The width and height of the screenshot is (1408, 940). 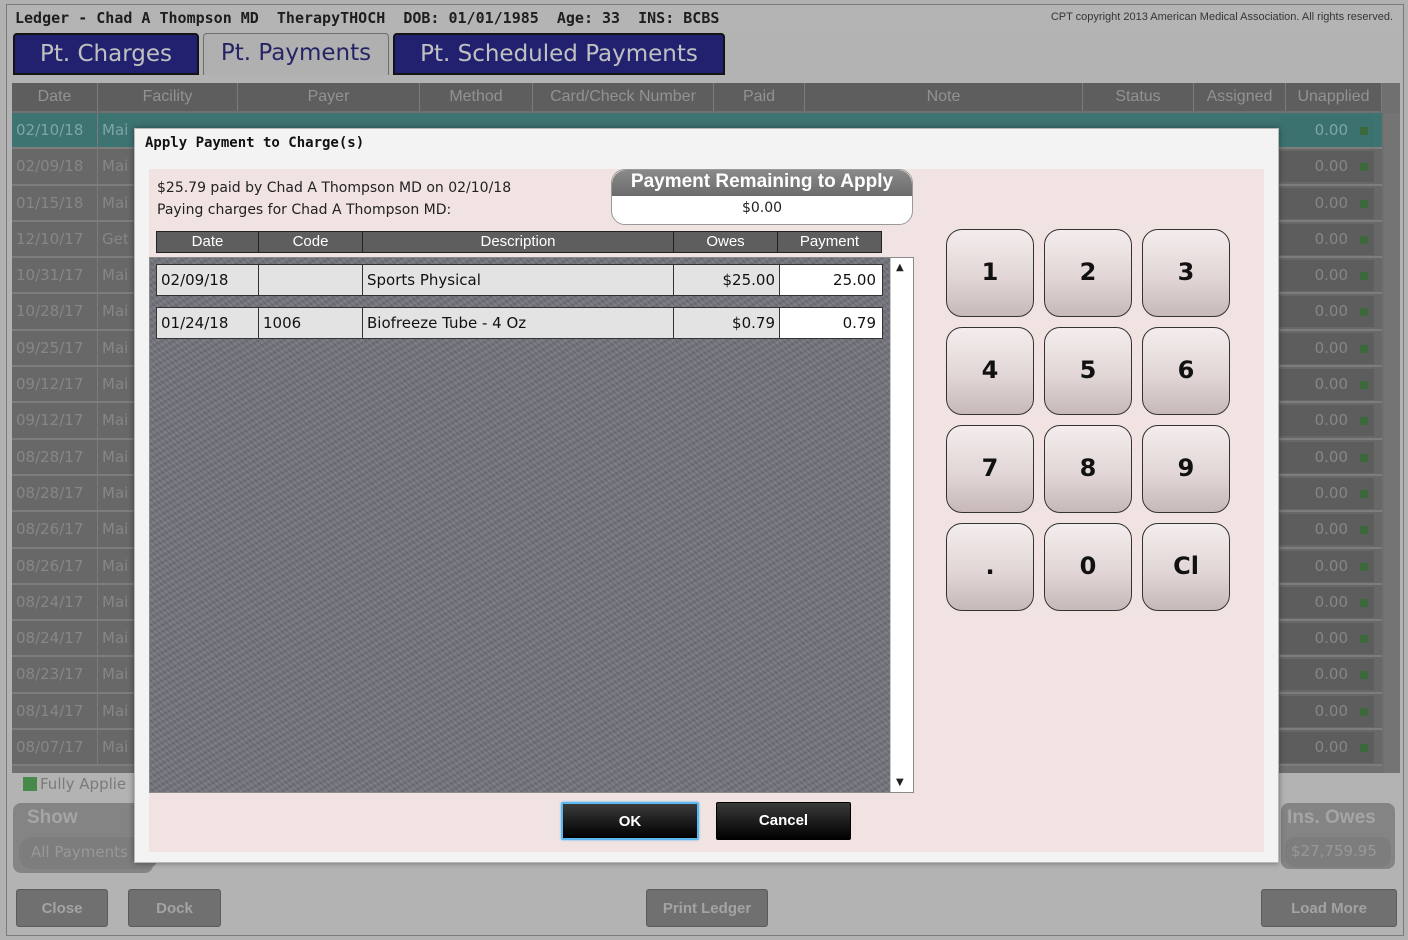 I want to click on charges-scrollbar: ▲ ▼, so click(x=901, y=525).